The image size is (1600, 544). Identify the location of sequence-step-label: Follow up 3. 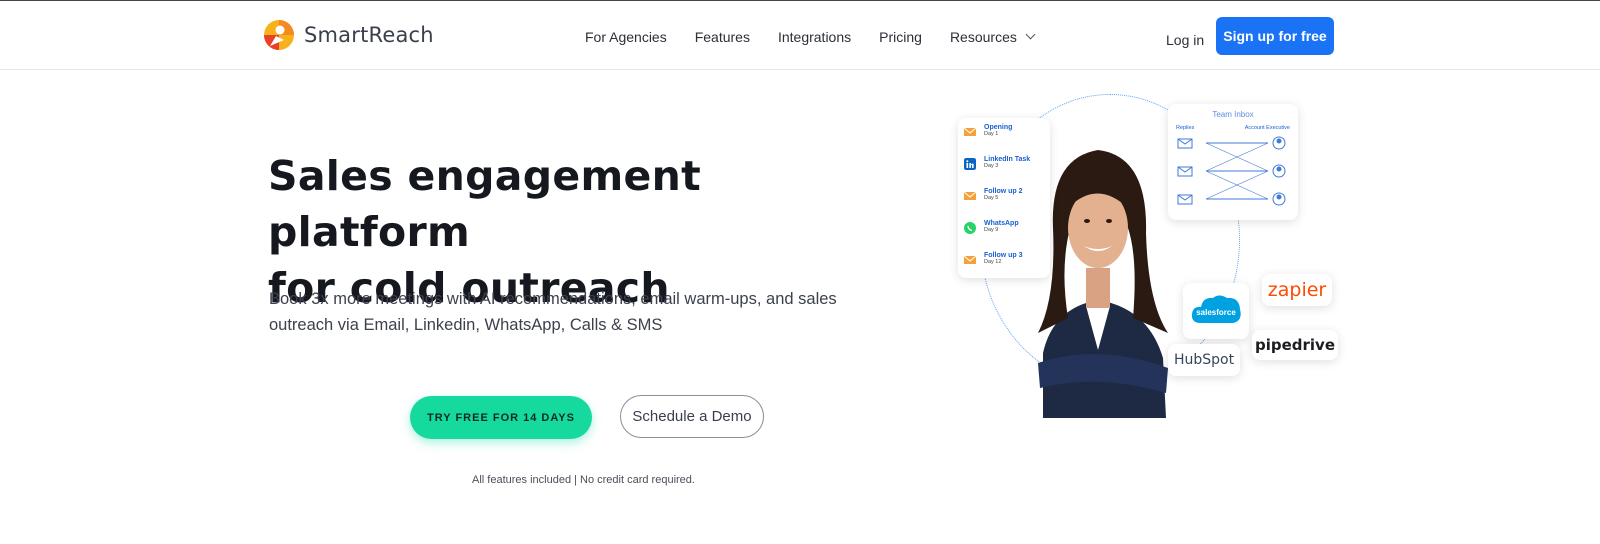
(1003, 255).